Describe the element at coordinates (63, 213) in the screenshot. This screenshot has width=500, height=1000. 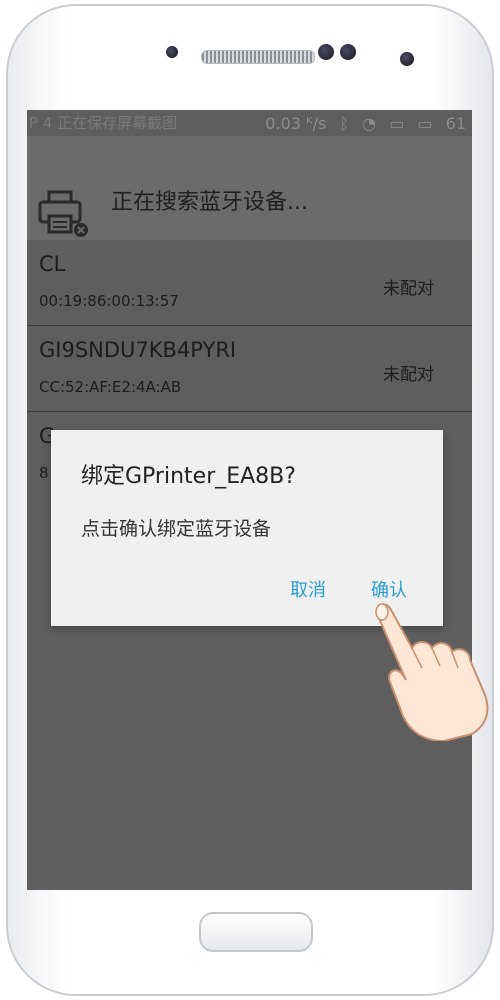
I see `printer-icon` at that location.